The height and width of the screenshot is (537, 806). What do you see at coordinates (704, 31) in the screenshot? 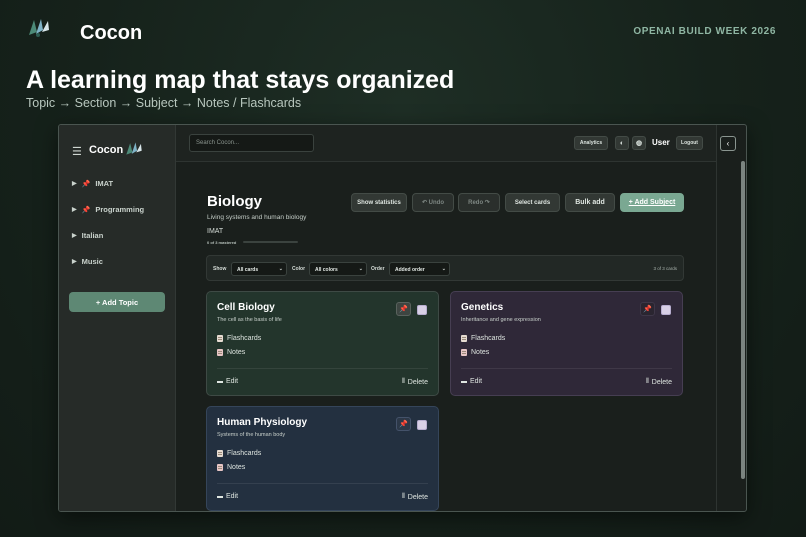
I see `event-label: OPENAI BUILD WEEK 2026` at bounding box center [704, 31].